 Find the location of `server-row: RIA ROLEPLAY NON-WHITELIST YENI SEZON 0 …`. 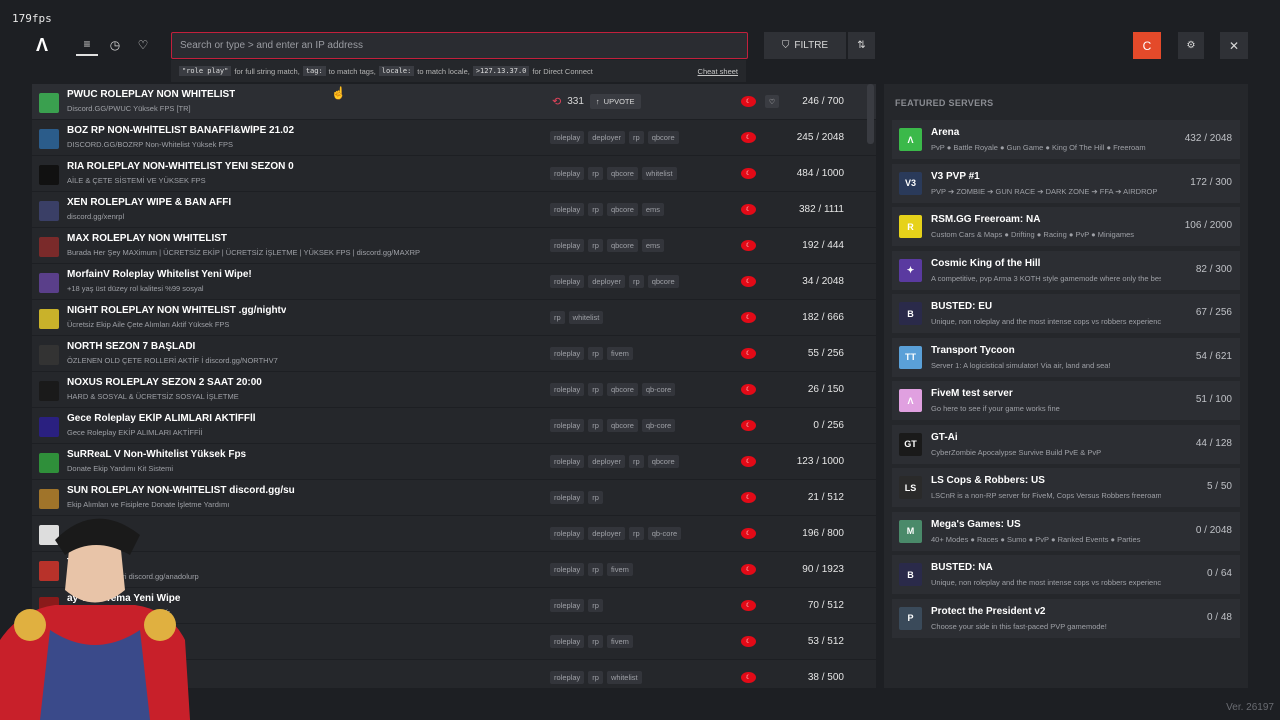

server-row: RIA ROLEPLAY NON-WHITELIST YENI SEZON 0 … is located at coordinates (454, 174).